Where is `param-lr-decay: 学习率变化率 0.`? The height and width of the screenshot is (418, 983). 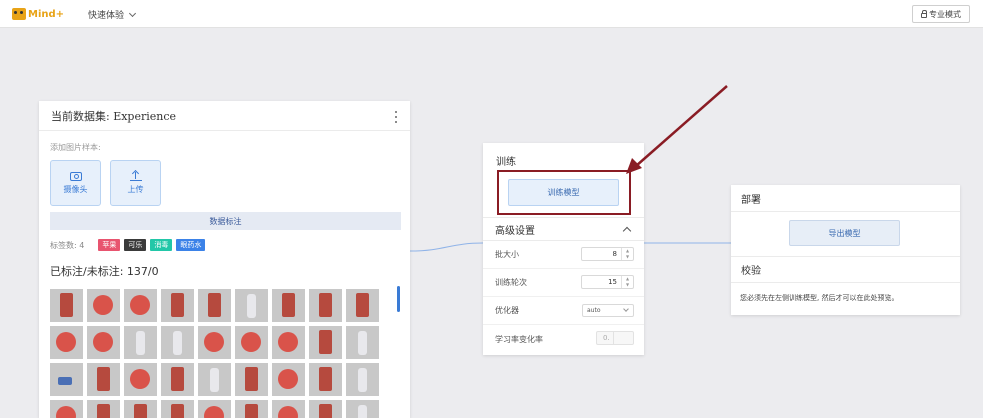 param-lr-decay: 学习率变化率 0. is located at coordinates (563, 339).